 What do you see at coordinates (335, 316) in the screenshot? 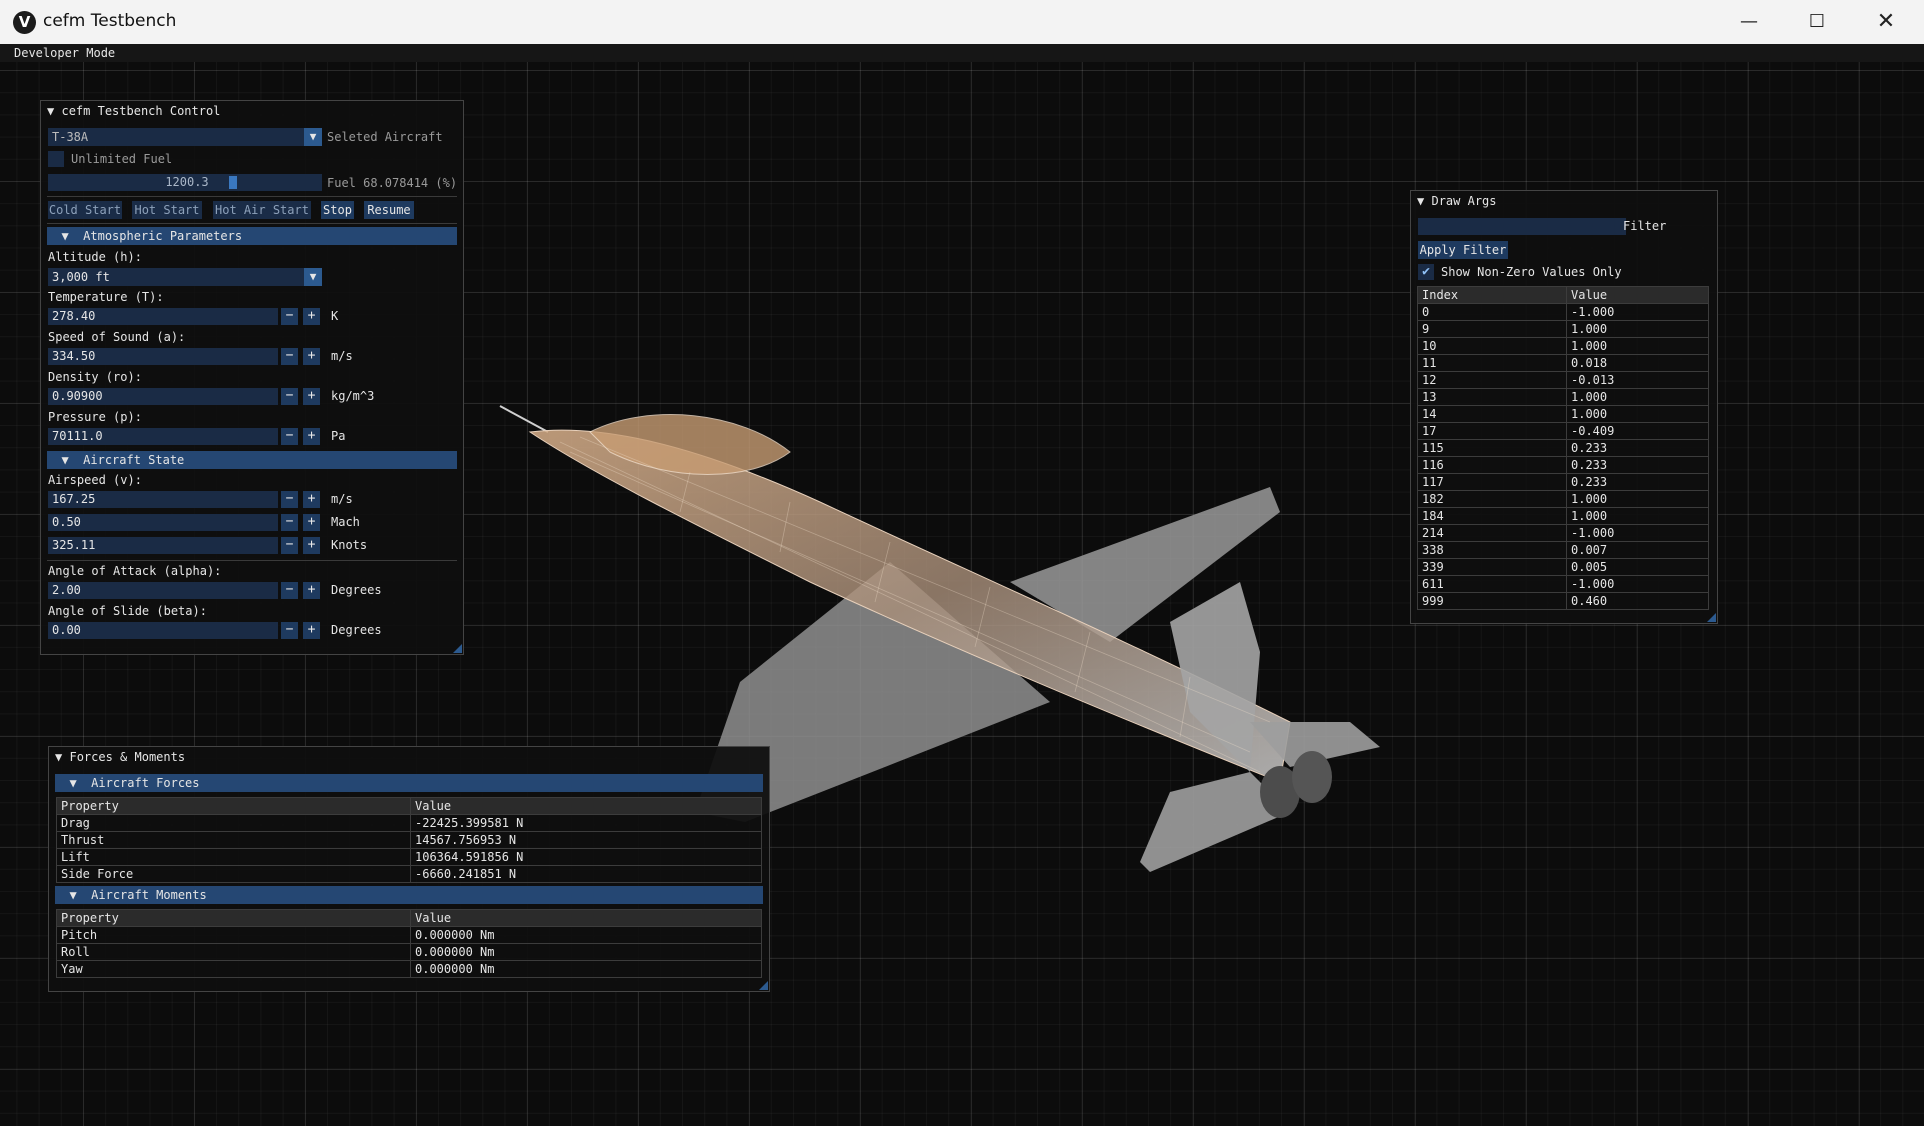
I see `temperature-unit: K` at bounding box center [335, 316].